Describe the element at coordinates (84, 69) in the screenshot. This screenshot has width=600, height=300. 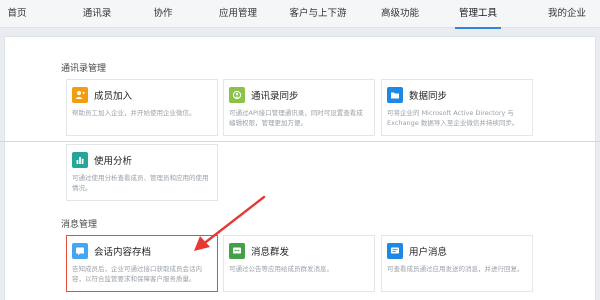
I see `section-title-contacts: 通讯录管理` at that location.